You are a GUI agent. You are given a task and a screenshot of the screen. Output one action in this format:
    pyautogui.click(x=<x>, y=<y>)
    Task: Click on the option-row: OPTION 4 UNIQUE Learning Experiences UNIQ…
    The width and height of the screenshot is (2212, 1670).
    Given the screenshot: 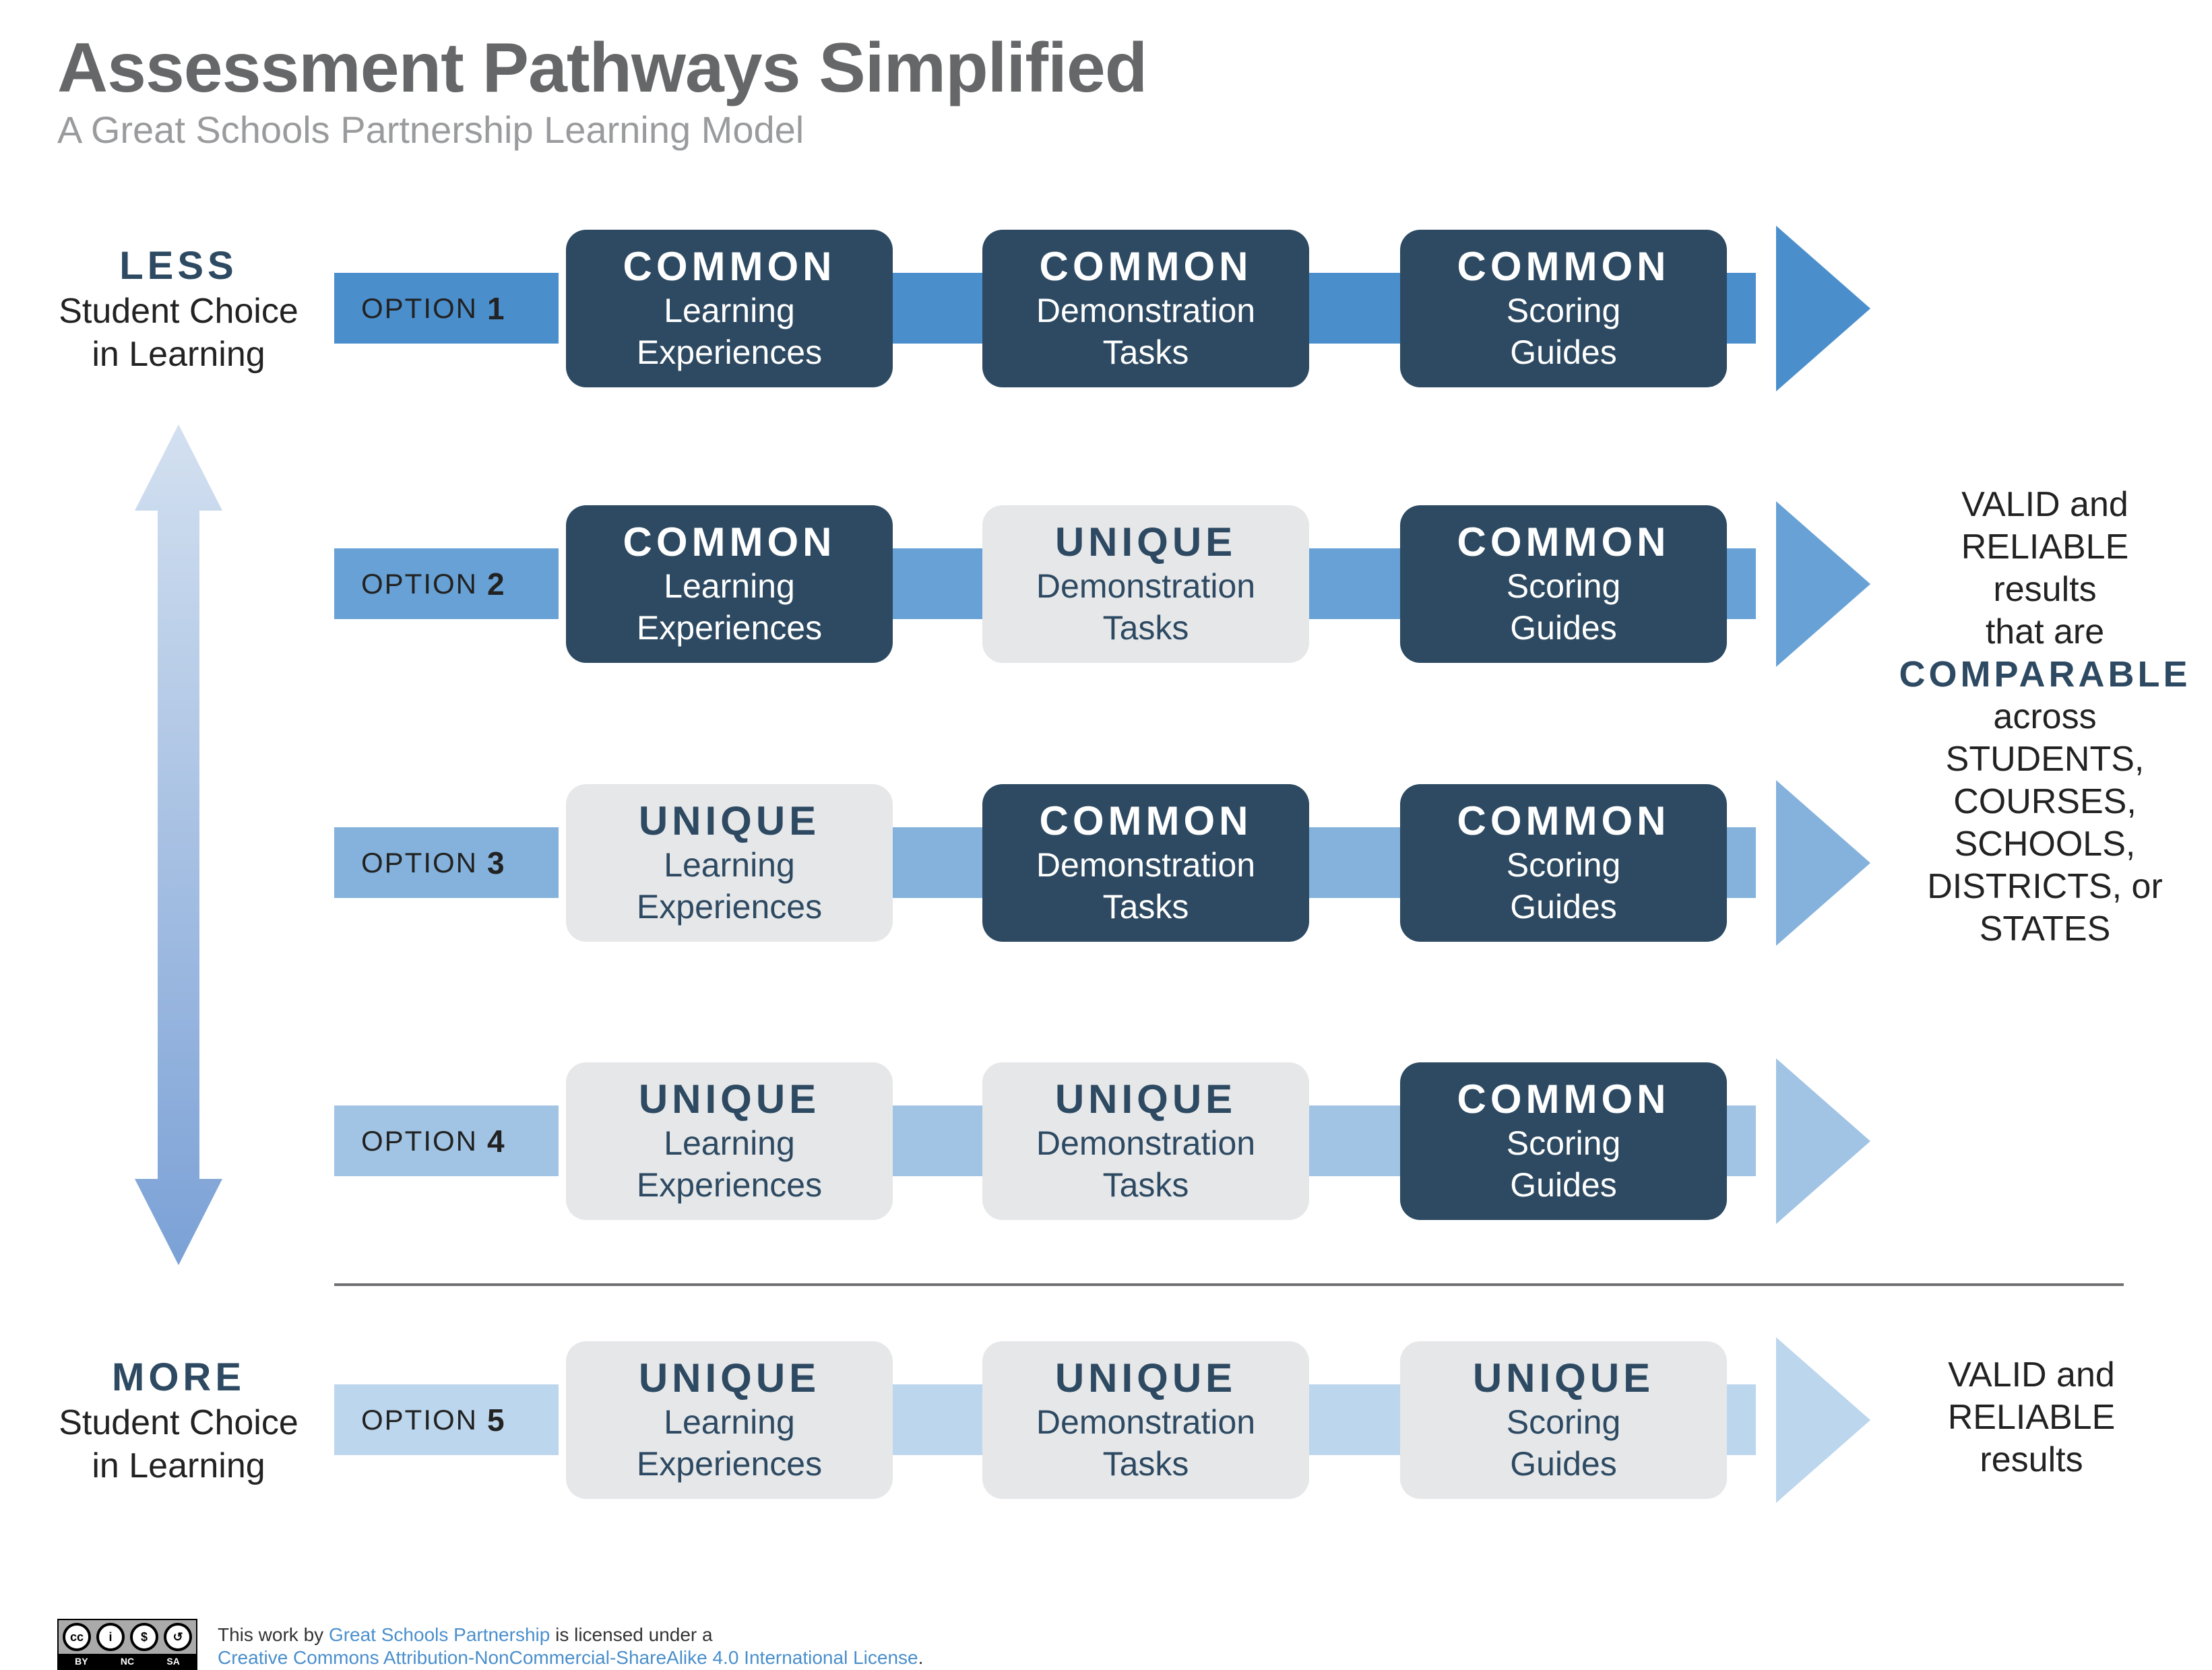 What is the action you would take?
    pyautogui.click(x=1106, y=1141)
    